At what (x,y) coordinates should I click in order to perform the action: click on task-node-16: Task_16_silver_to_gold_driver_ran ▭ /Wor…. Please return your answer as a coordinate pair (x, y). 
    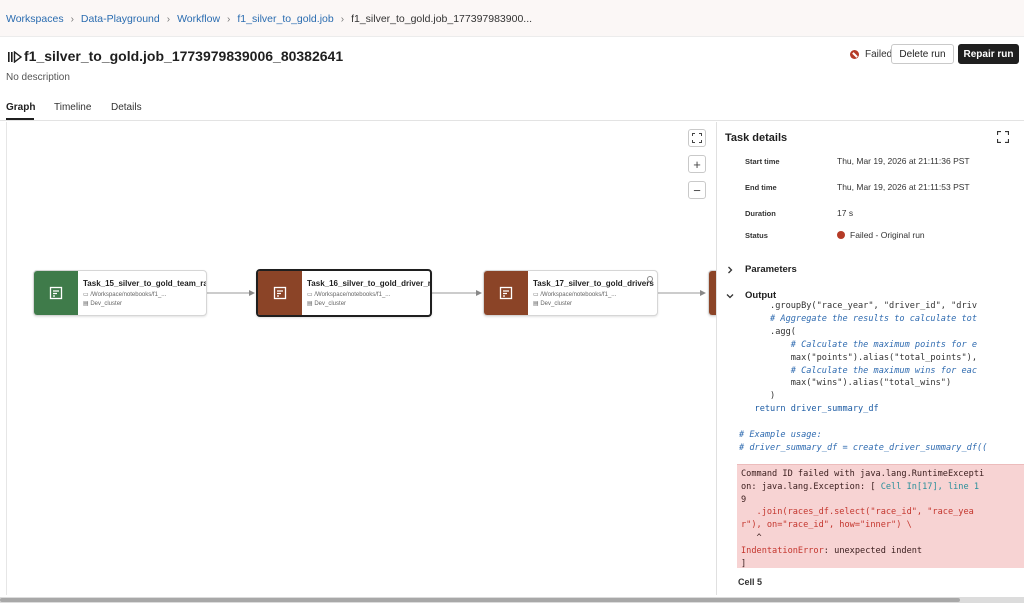
    Looking at the image, I should click on (344, 293).